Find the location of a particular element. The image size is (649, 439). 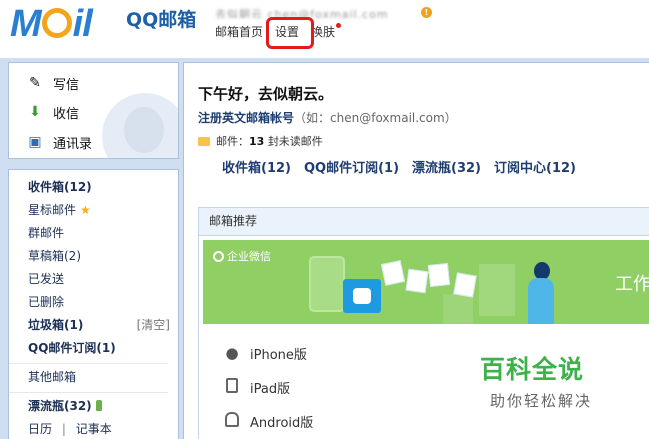

ipad-label: iPad版 is located at coordinates (270, 389).